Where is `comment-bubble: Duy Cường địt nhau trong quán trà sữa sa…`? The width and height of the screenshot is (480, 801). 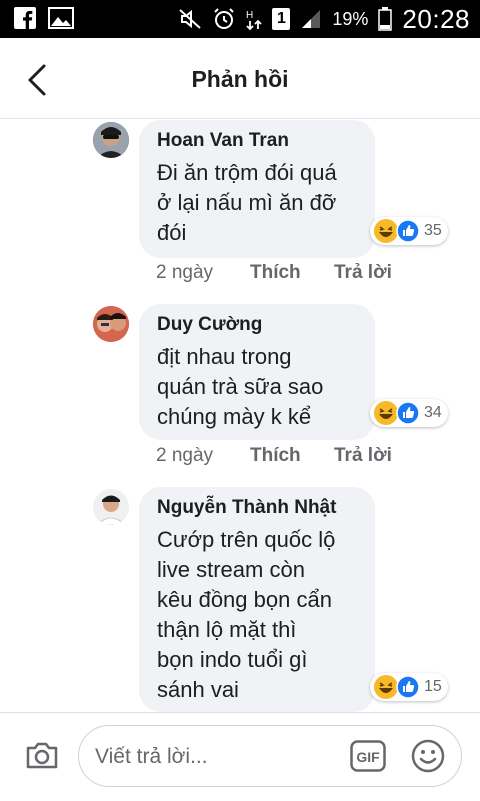 comment-bubble: Duy Cường địt nhau trong quán trà sữa sa… is located at coordinates (257, 372).